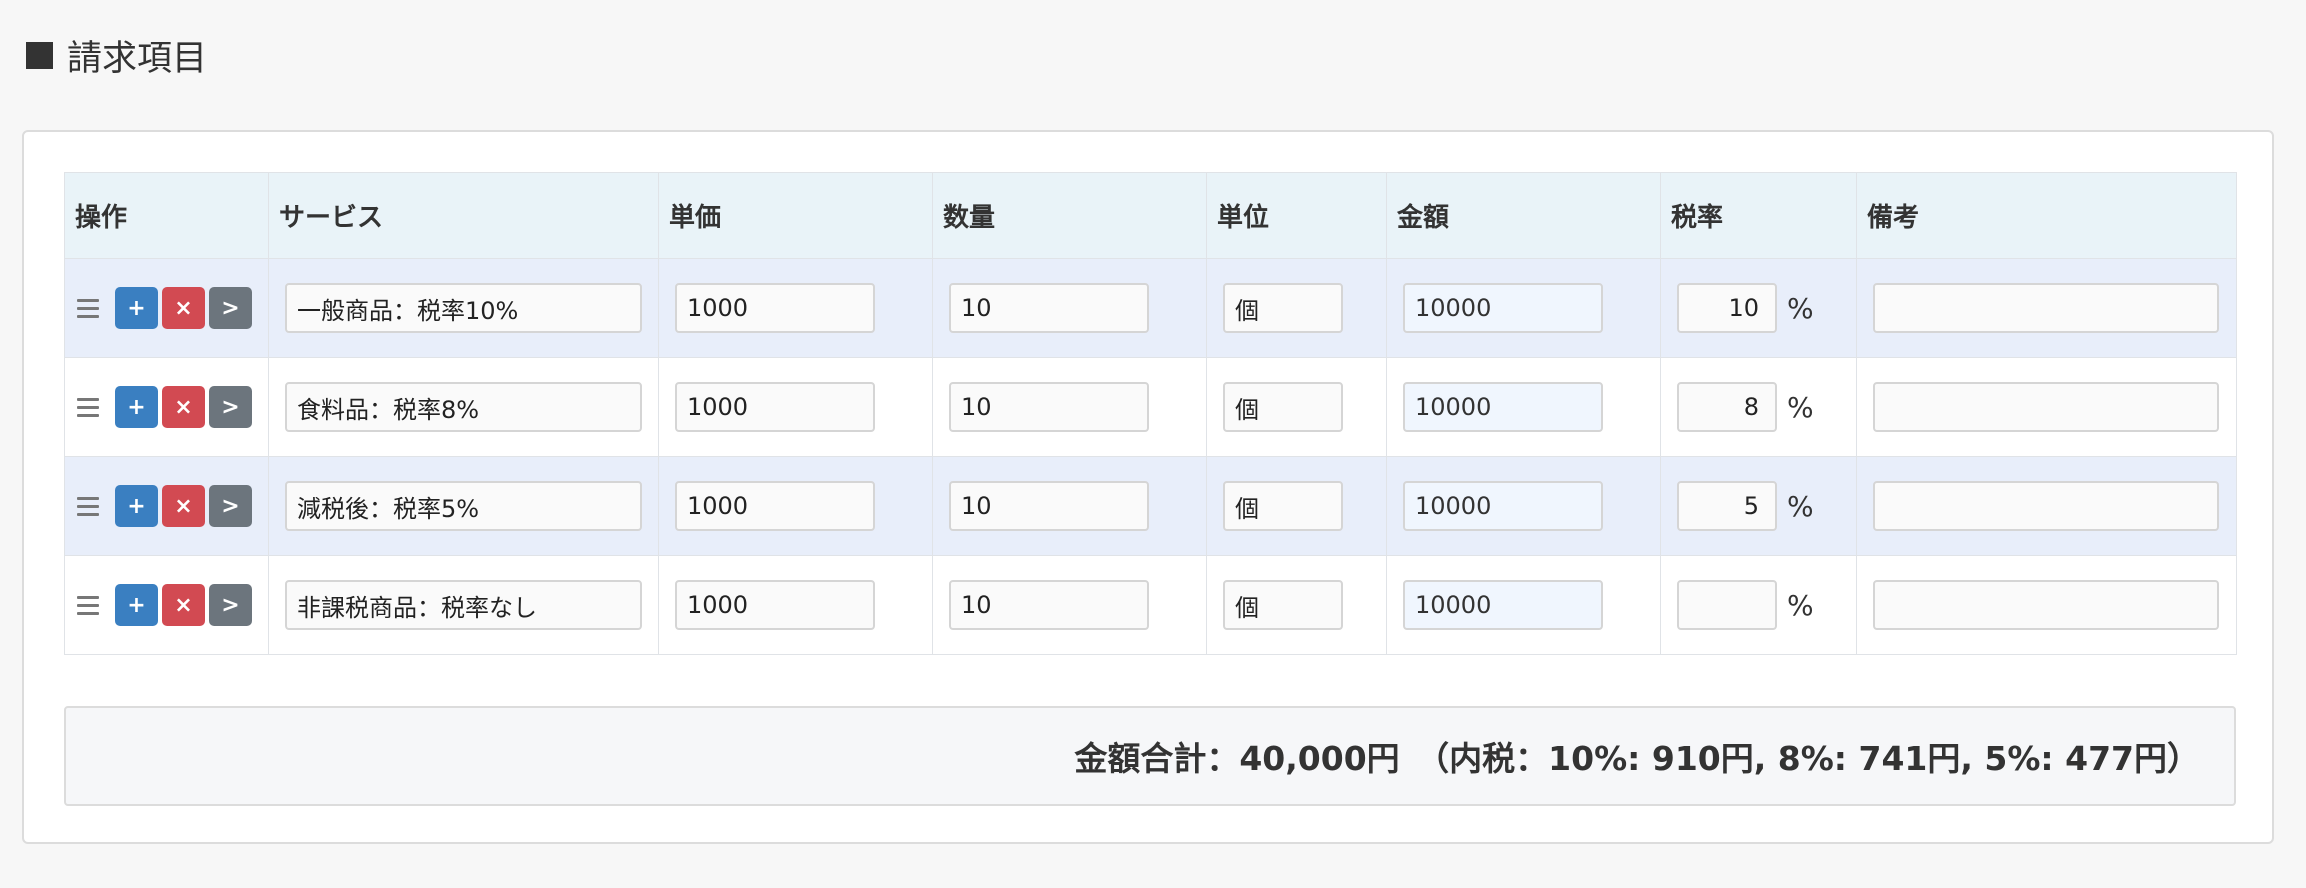 The width and height of the screenshot is (2306, 888). Describe the element at coordinates (166, 215) in the screenshot. I see `header-operations: 操作` at that location.